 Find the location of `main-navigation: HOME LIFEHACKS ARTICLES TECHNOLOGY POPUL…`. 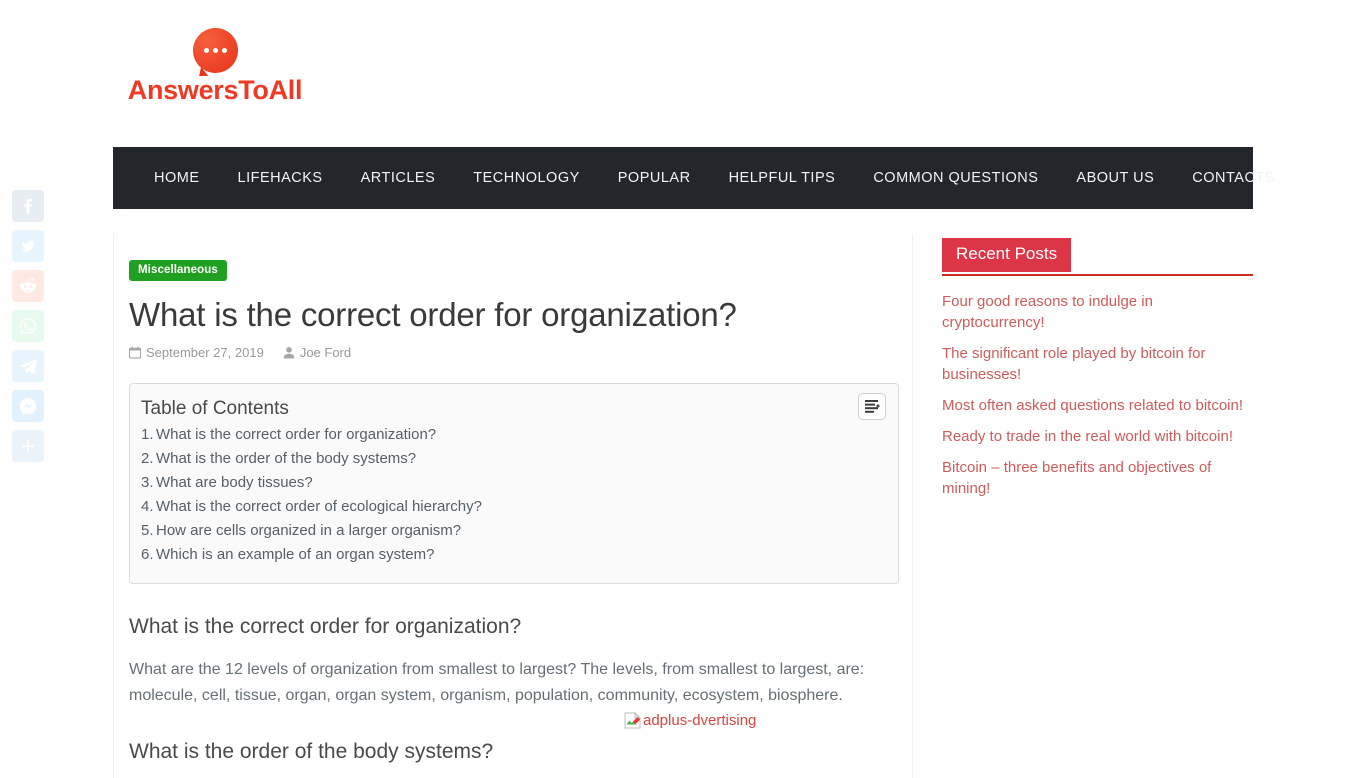

main-navigation: HOME LIFEHACKS ARTICLES TECHNOLOGY POPUL… is located at coordinates (693, 178).